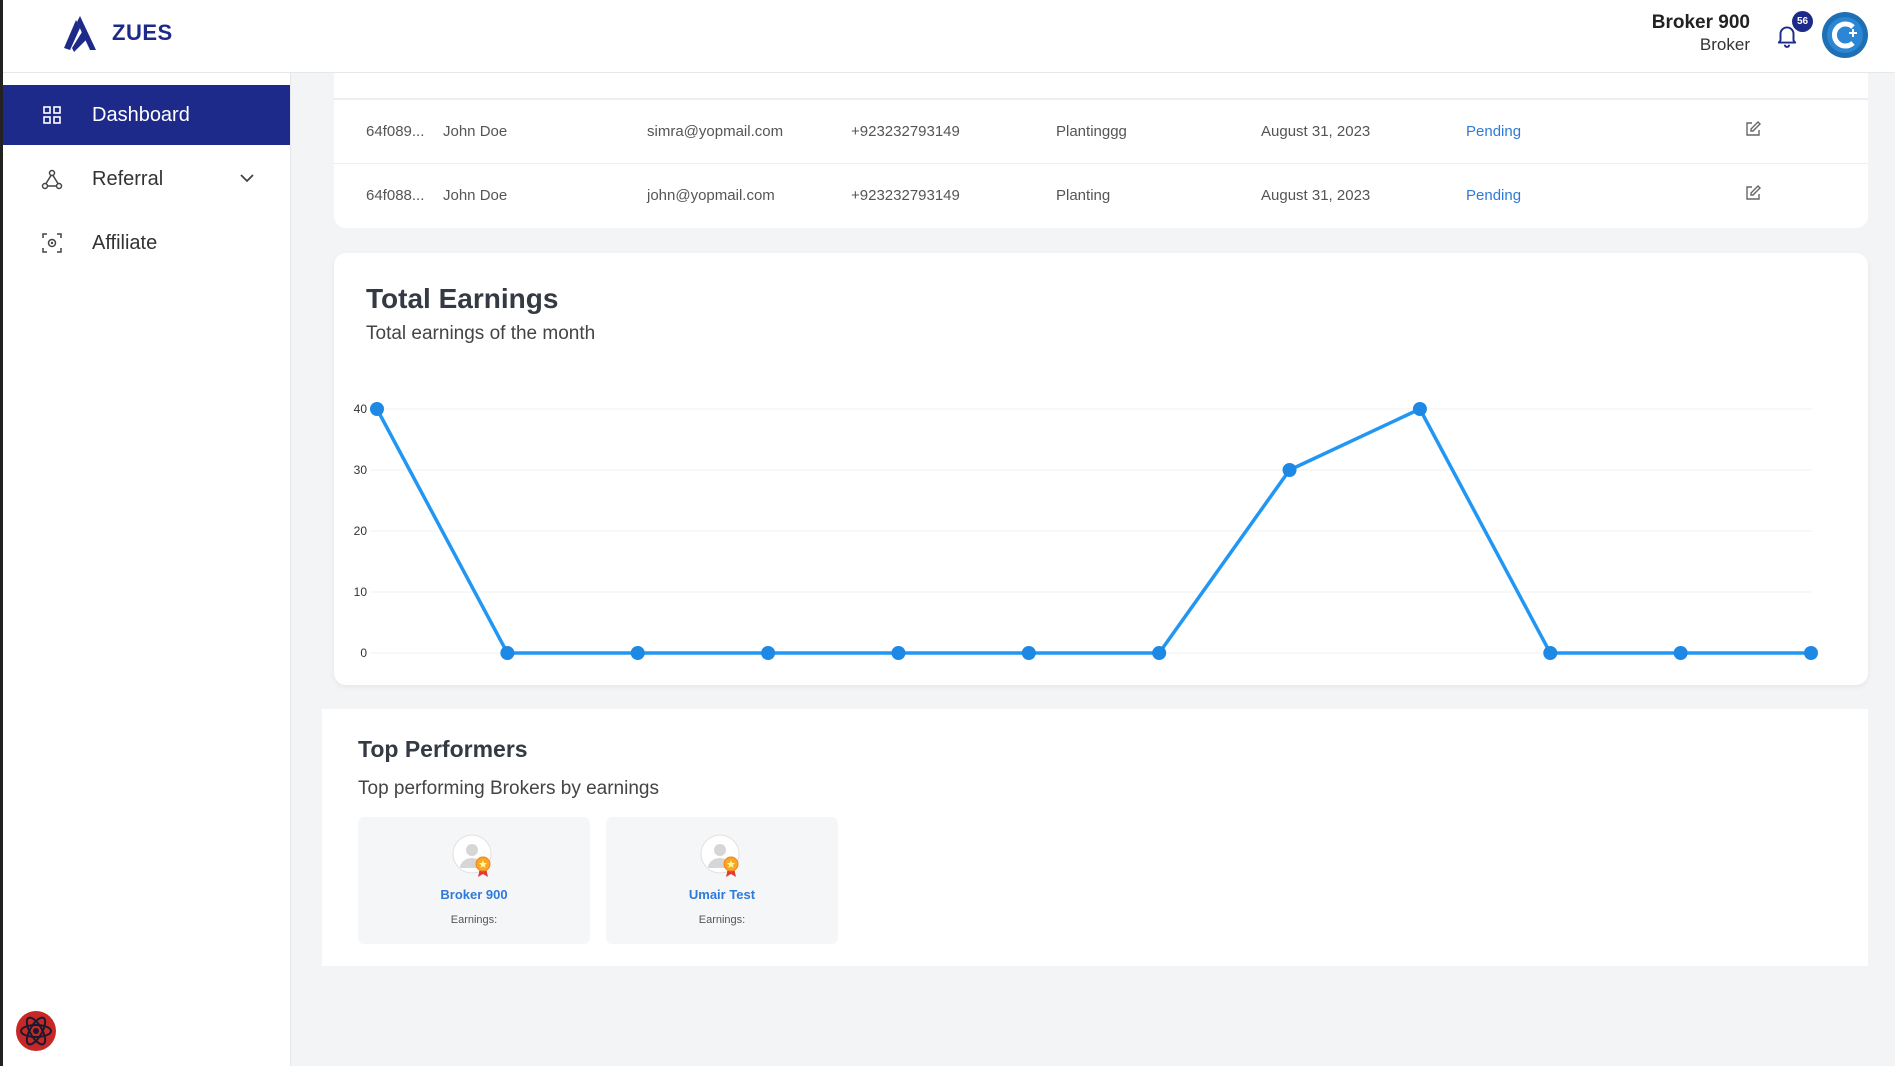 The width and height of the screenshot is (1895, 1066). What do you see at coordinates (361, 409) in the screenshot?
I see `y-tick-label: 40` at bounding box center [361, 409].